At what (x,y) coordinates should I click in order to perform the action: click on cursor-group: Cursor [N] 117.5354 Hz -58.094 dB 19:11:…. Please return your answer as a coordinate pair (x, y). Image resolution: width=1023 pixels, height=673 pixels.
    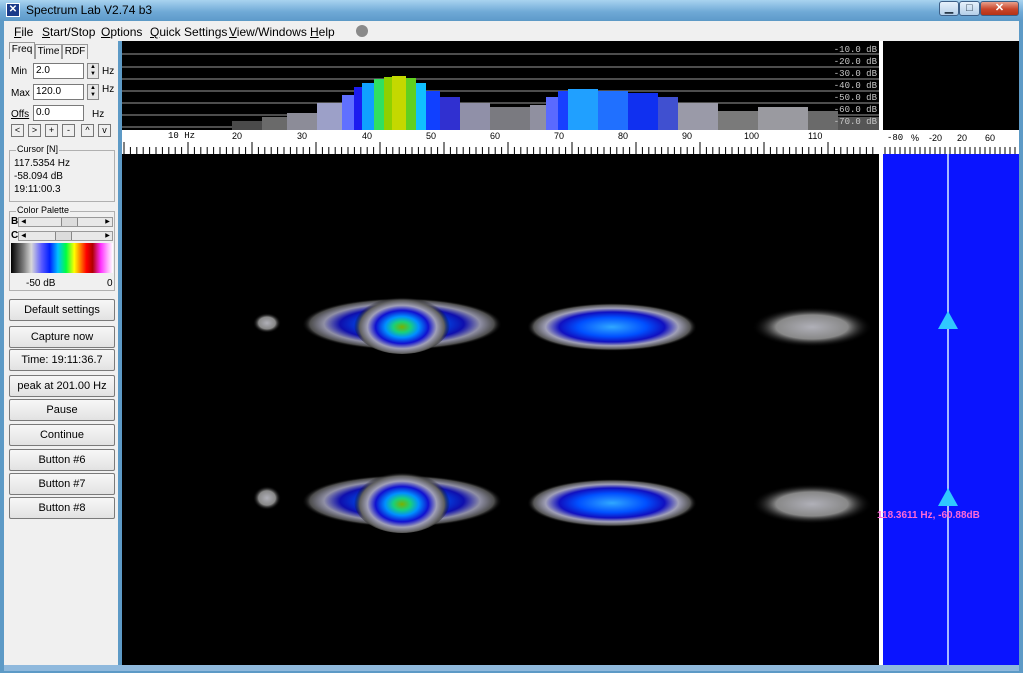
    Looking at the image, I should click on (62, 173).